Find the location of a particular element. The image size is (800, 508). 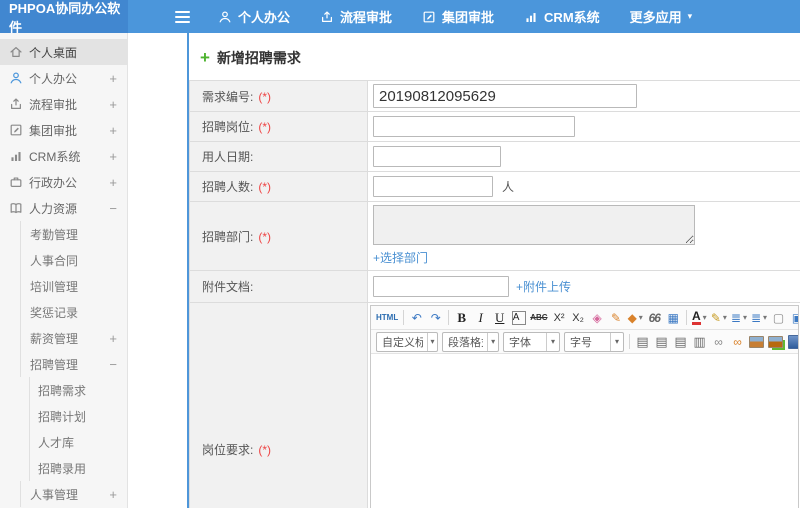

sidebar-item-recruit-plan: 招聘计划 is located at coordinates (63, 416).